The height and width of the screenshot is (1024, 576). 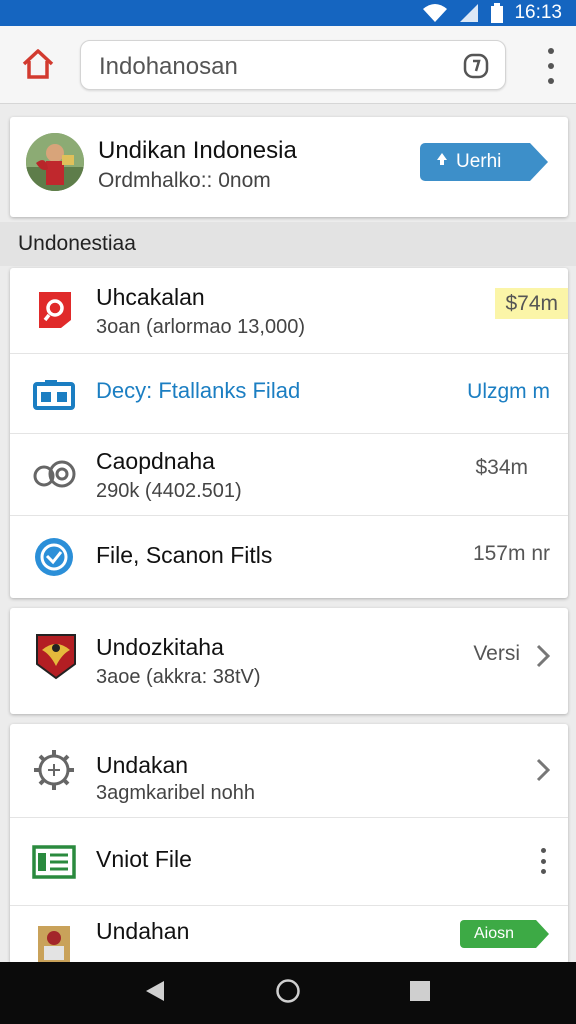 What do you see at coordinates (289, 557) in the screenshot?
I see `list-item: File, Scanon Fitls 157m nr` at bounding box center [289, 557].